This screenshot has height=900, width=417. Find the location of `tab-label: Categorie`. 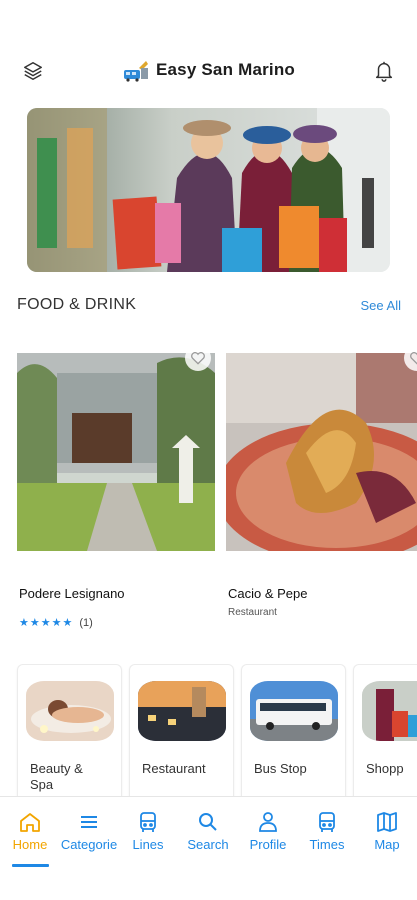

tab-label: Categorie is located at coordinates (89, 844).